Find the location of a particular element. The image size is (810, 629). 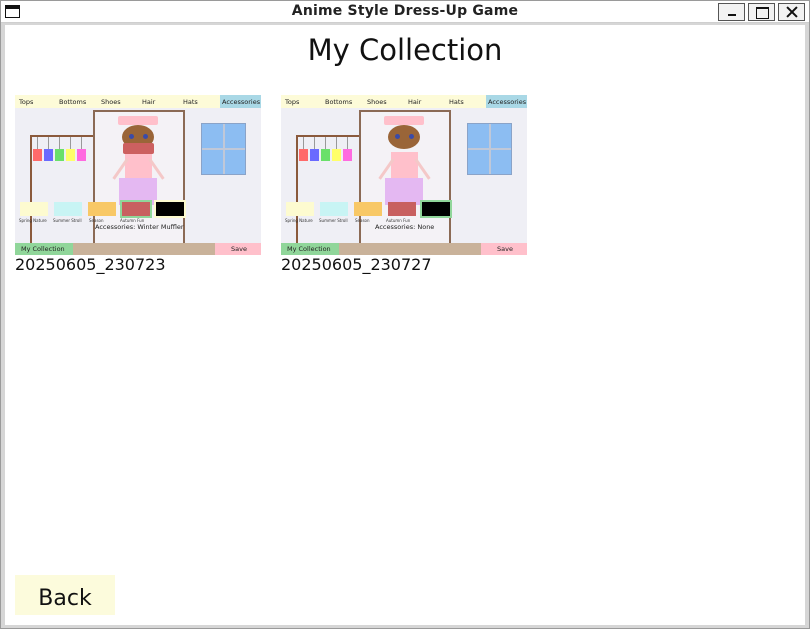

character-muffler is located at coordinates (138, 148).